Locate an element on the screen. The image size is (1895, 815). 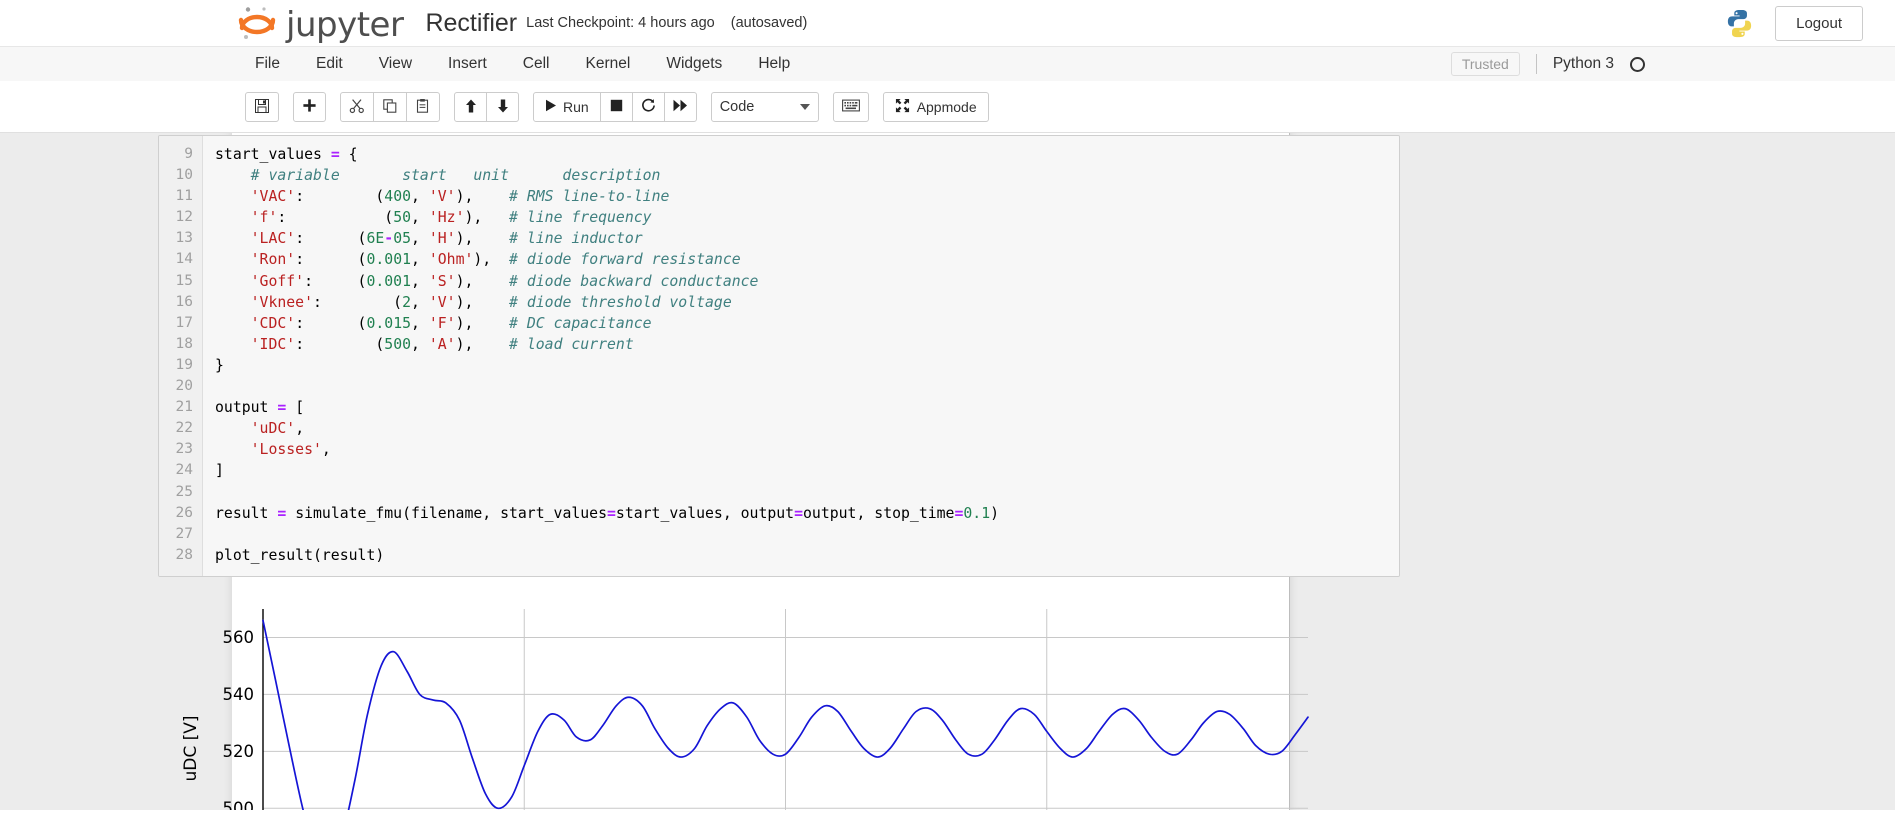
move-cell-group is located at coordinates (486, 107).